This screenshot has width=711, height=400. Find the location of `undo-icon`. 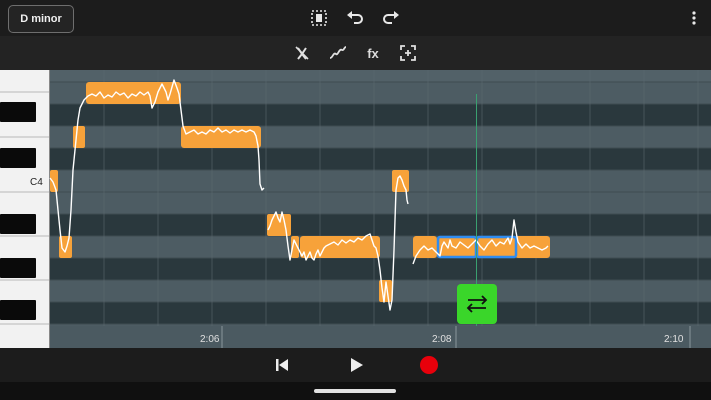

undo-icon is located at coordinates (355, 18).